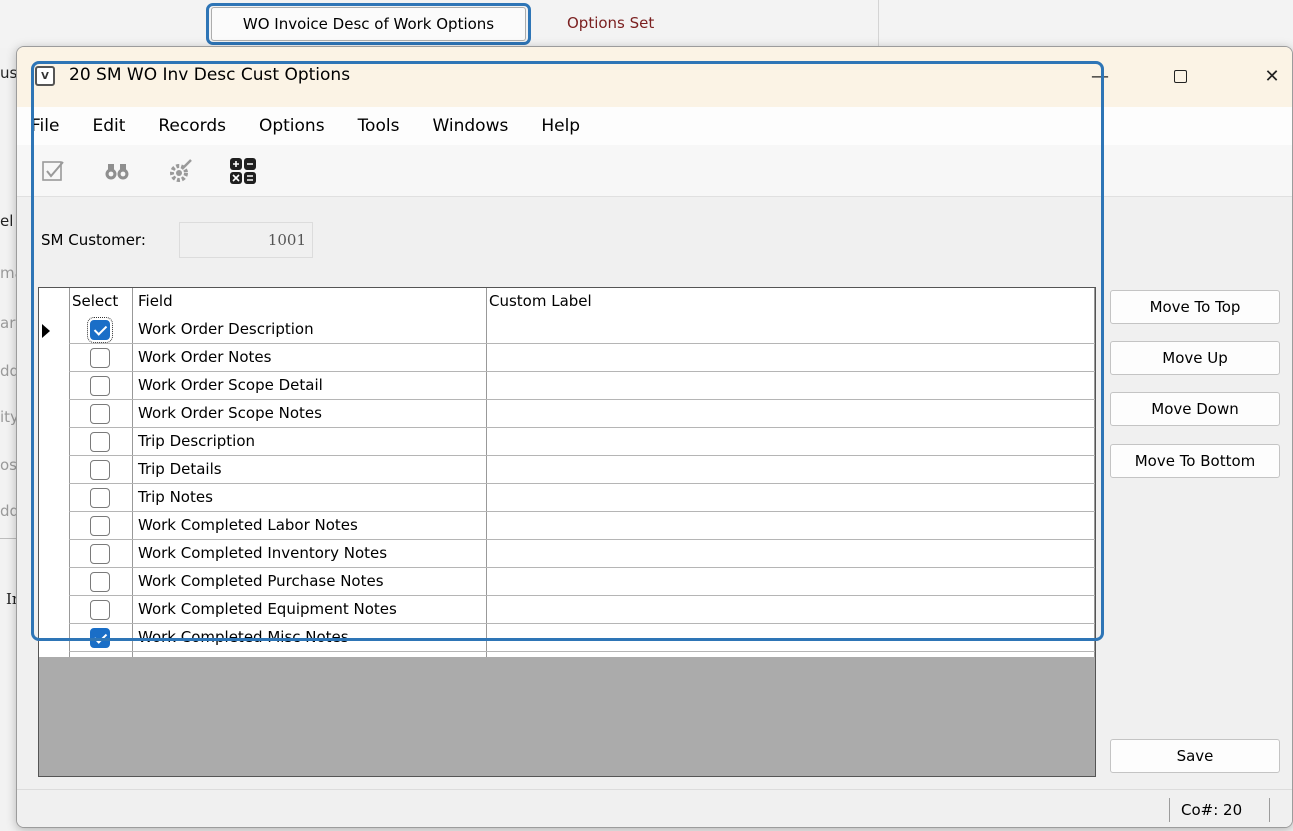 This screenshot has height=831, width=1293. Describe the element at coordinates (267, 609) in the screenshot. I see `field-name: Work Completed Equipment Notes` at that location.